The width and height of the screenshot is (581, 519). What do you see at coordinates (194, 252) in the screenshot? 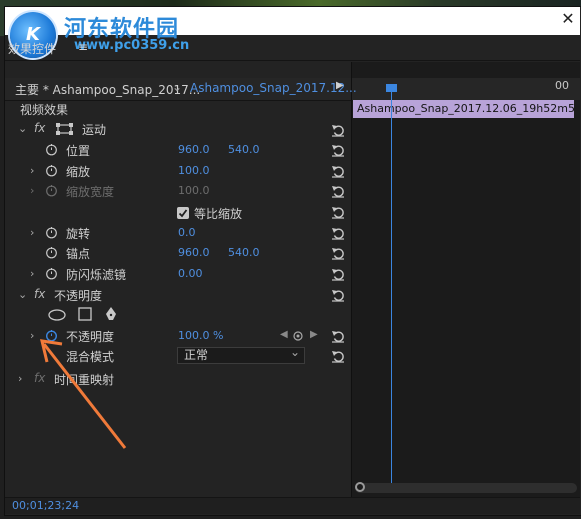
I see `anchor-x-value: 960.0` at bounding box center [194, 252].